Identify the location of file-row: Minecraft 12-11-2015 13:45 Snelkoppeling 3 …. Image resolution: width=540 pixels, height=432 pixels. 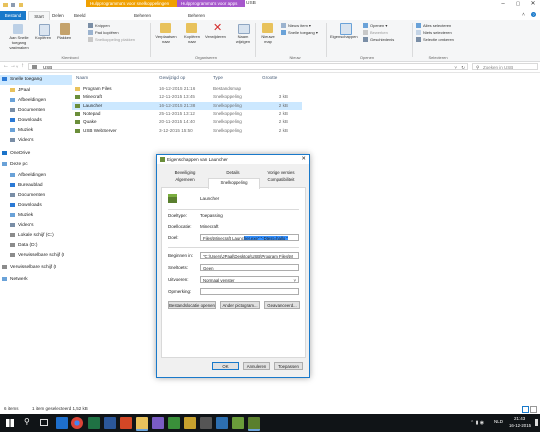
(187, 97).